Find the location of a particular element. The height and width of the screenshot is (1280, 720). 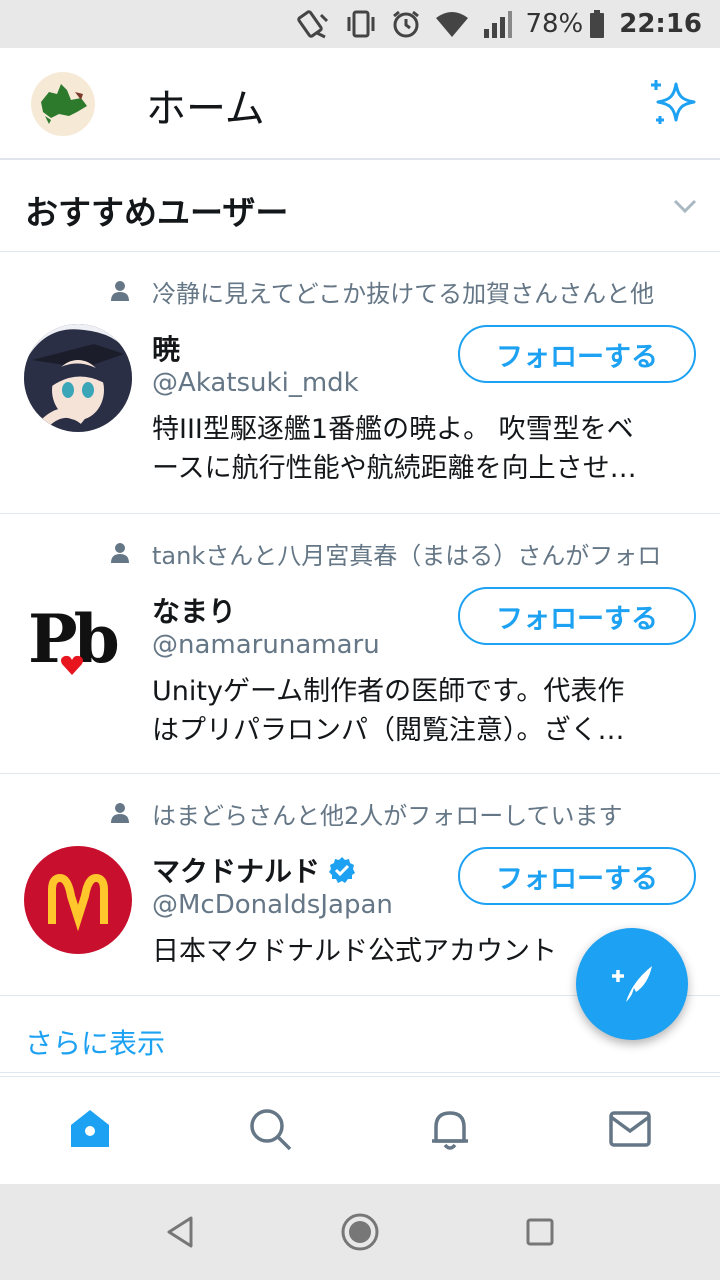

user-handle: @McDonaldsJapan is located at coordinates (272, 905).